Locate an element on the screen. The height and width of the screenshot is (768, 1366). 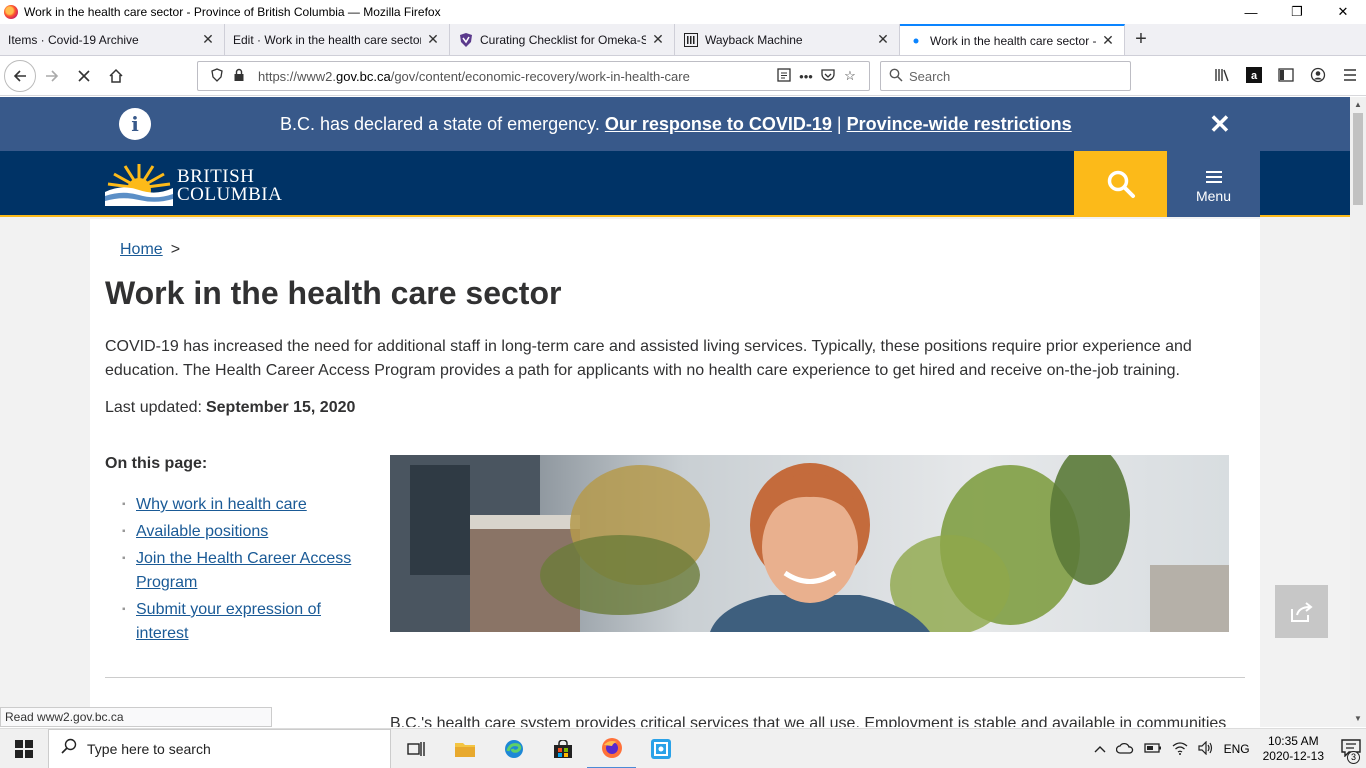
amazon-icon: a is located at coordinates (1254, 76).